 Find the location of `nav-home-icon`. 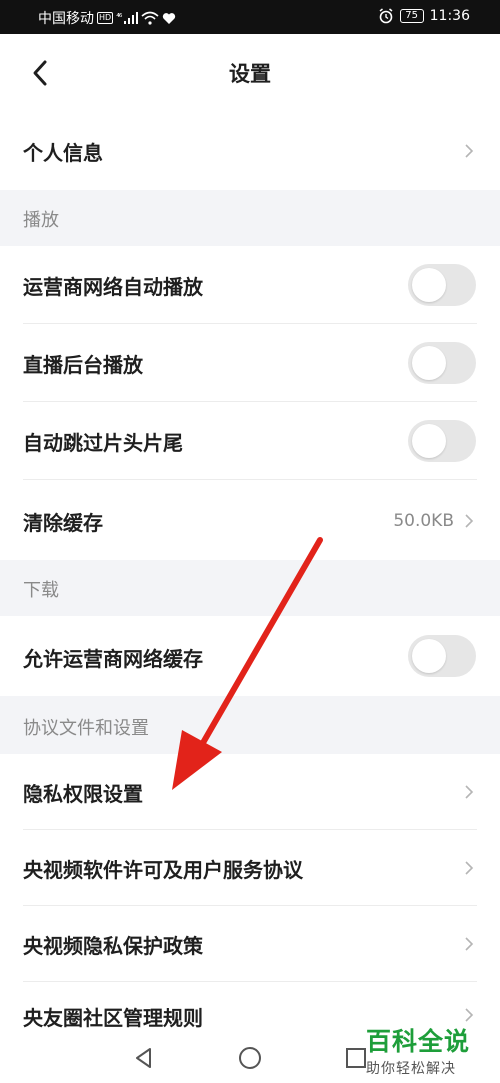

nav-home-icon is located at coordinates (250, 1058).